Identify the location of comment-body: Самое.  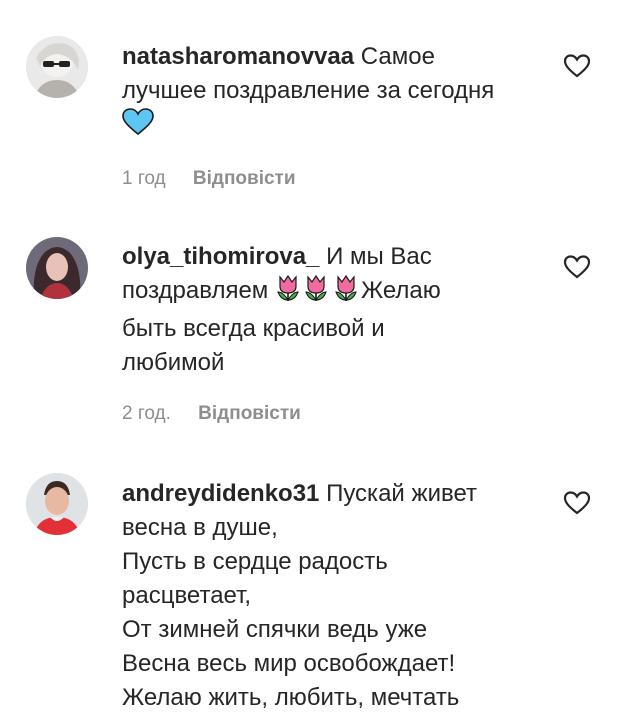
(397, 56).